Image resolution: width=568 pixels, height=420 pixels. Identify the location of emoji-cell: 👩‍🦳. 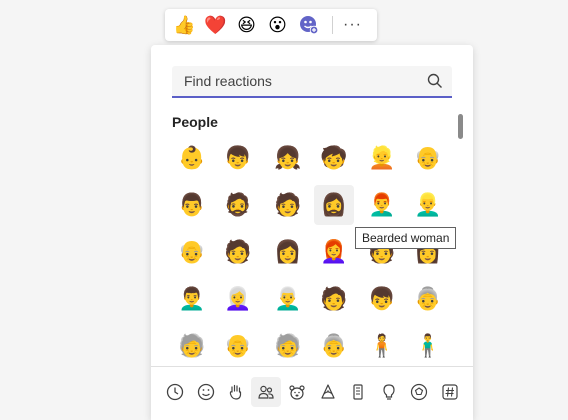
(238, 299).